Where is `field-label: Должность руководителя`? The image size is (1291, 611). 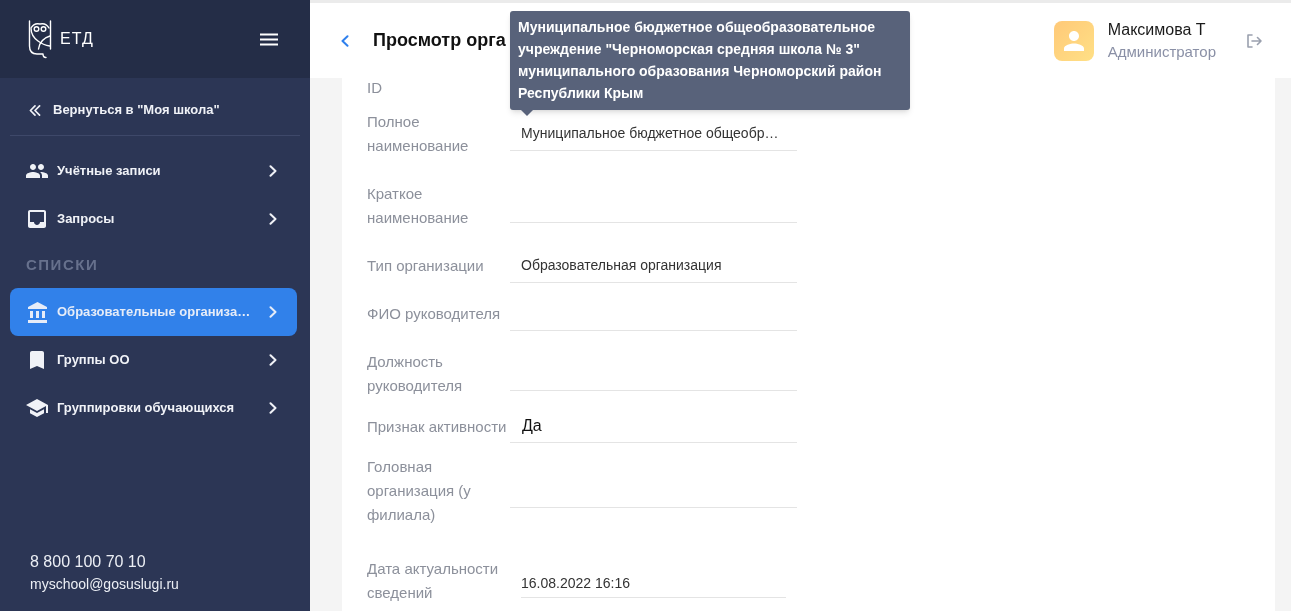
field-label: Должность руководителя is located at coordinates (415, 374).